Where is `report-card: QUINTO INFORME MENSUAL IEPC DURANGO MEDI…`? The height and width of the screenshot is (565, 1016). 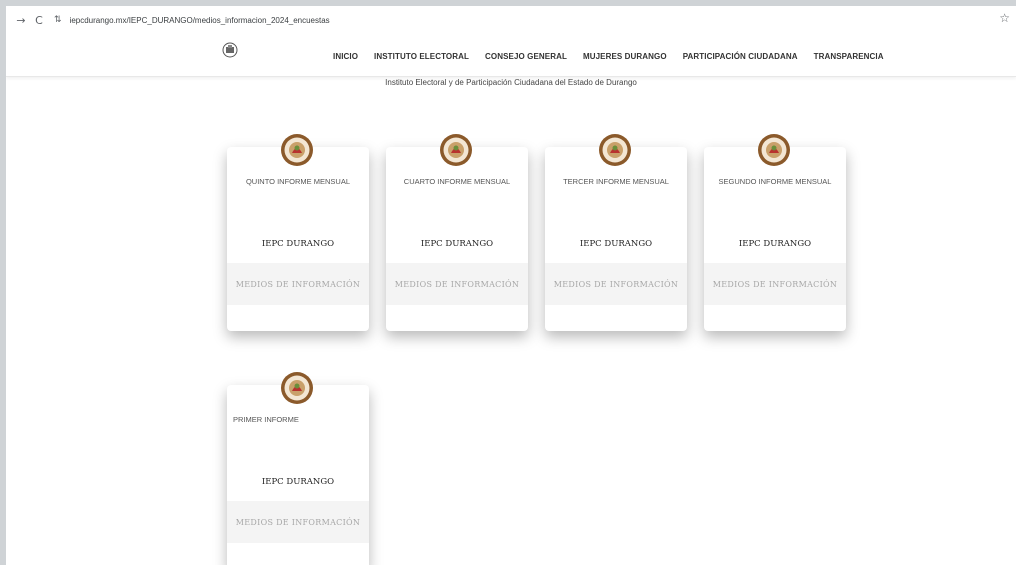
report-card: QUINTO INFORME MENSUAL IEPC DURANGO MEDI… is located at coordinates (298, 232).